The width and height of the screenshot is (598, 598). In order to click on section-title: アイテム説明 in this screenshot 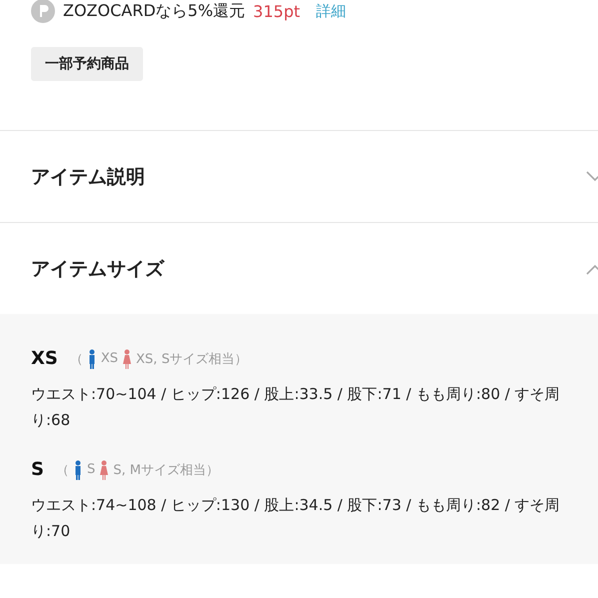, I will do `click(88, 177)`.